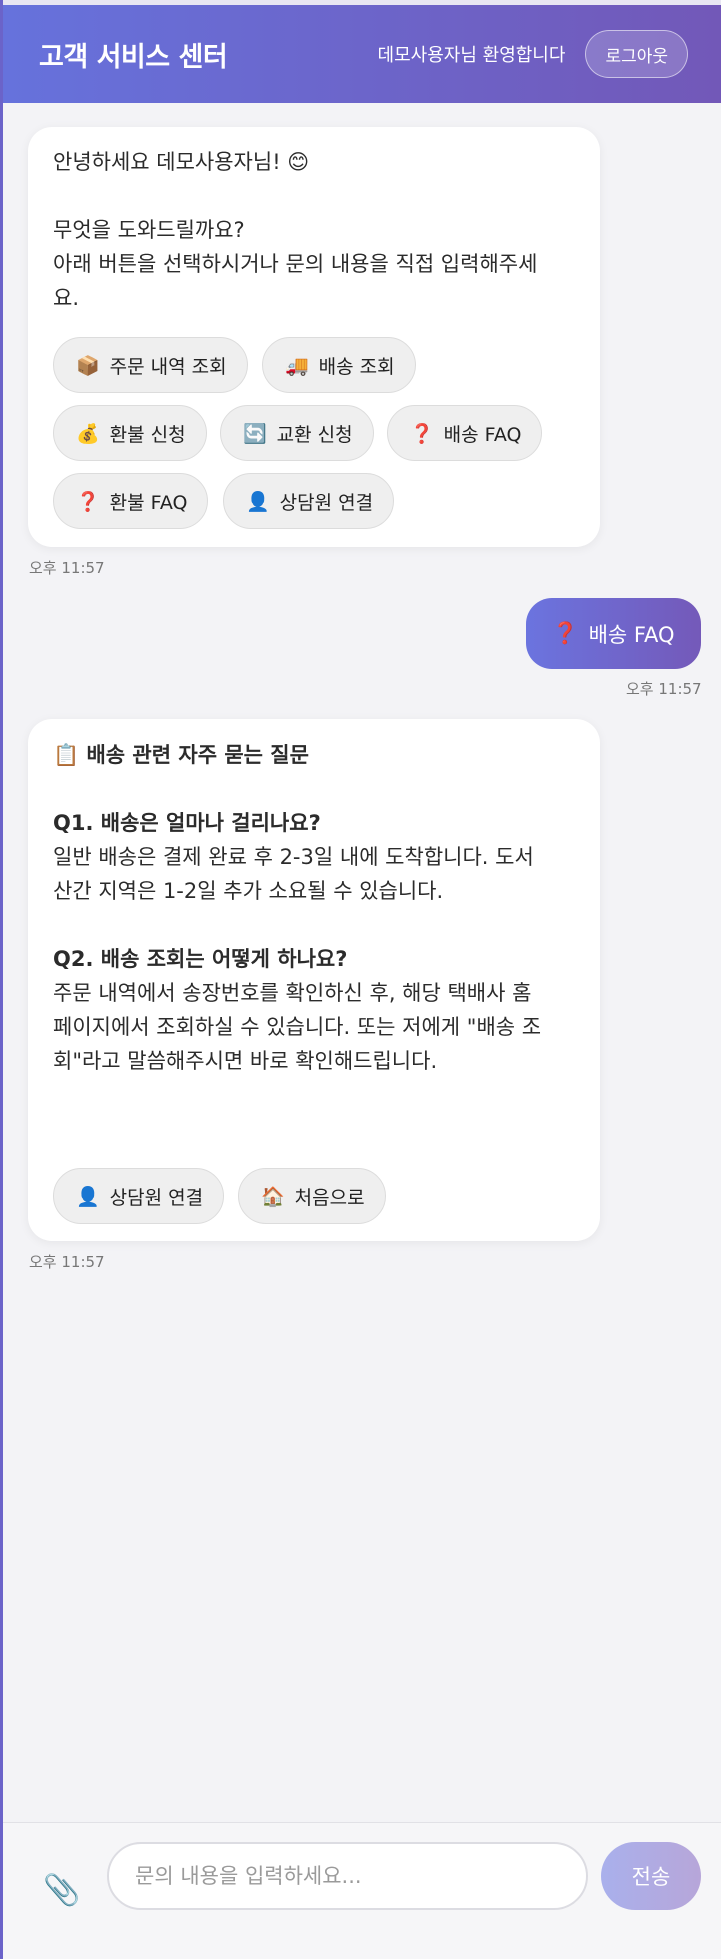 This screenshot has width=721, height=1959. Describe the element at coordinates (295, 264) in the screenshot. I see `greeting-line: 아래 버튼을 선택하시거나 문의 내용을 직접 입력해주세` at that location.